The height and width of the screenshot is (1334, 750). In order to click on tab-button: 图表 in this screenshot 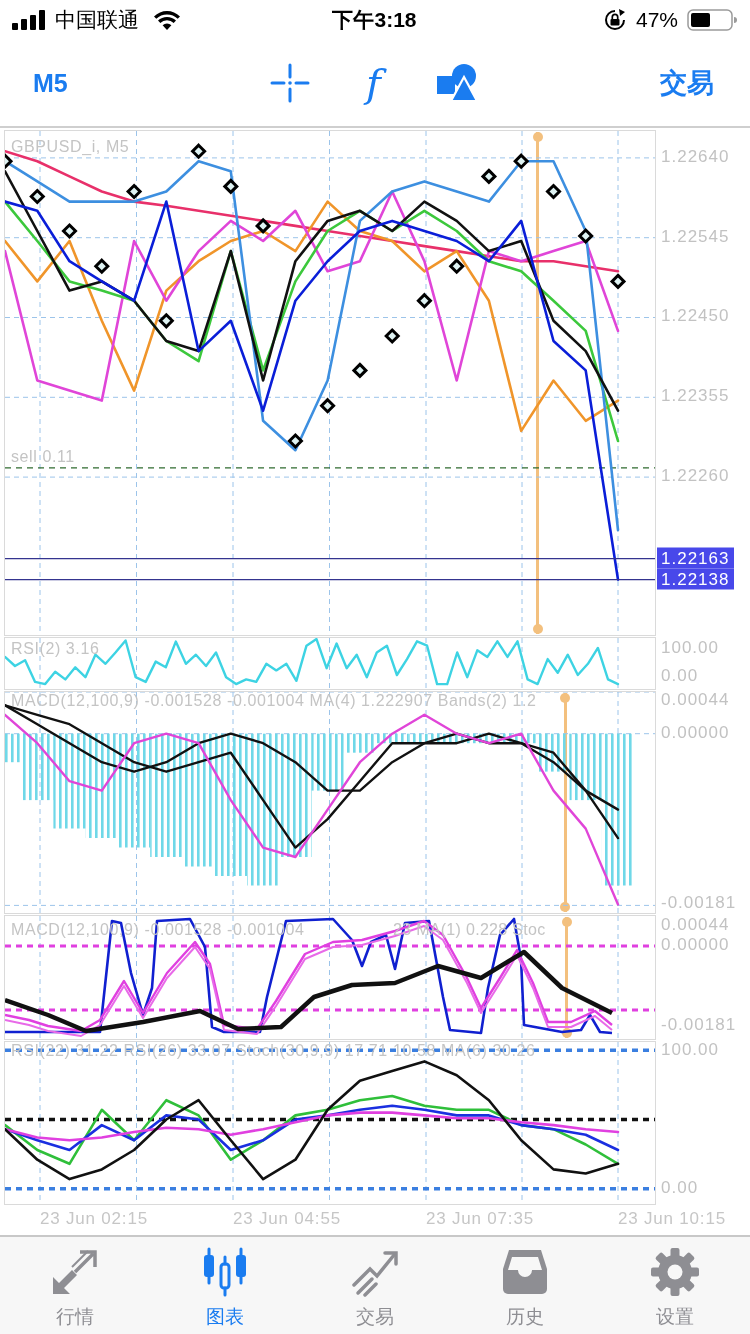, I will do `click(225, 1285)`.